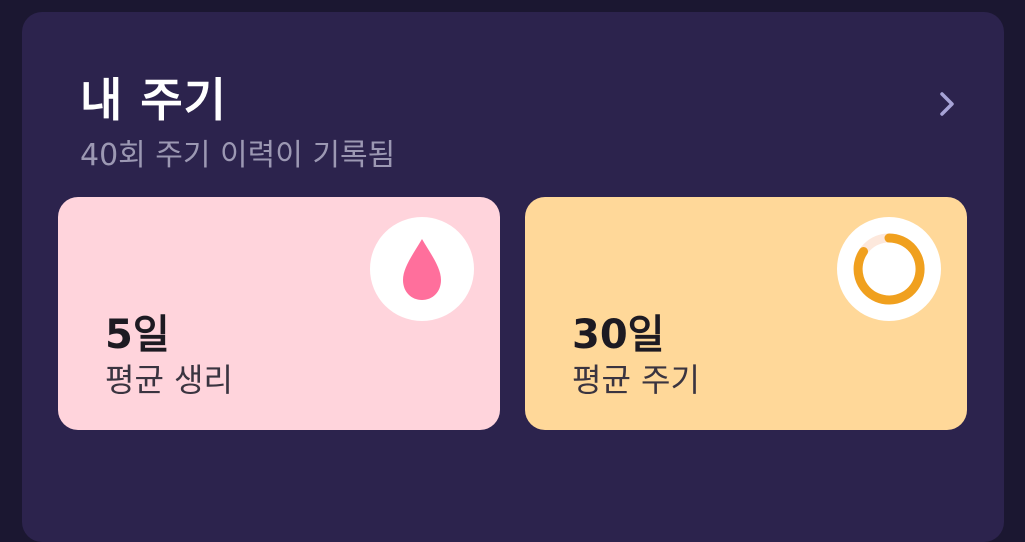  What do you see at coordinates (422, 269) in the screenshot?
I see `blood-drop-icon` at bounding box center [422, 269].